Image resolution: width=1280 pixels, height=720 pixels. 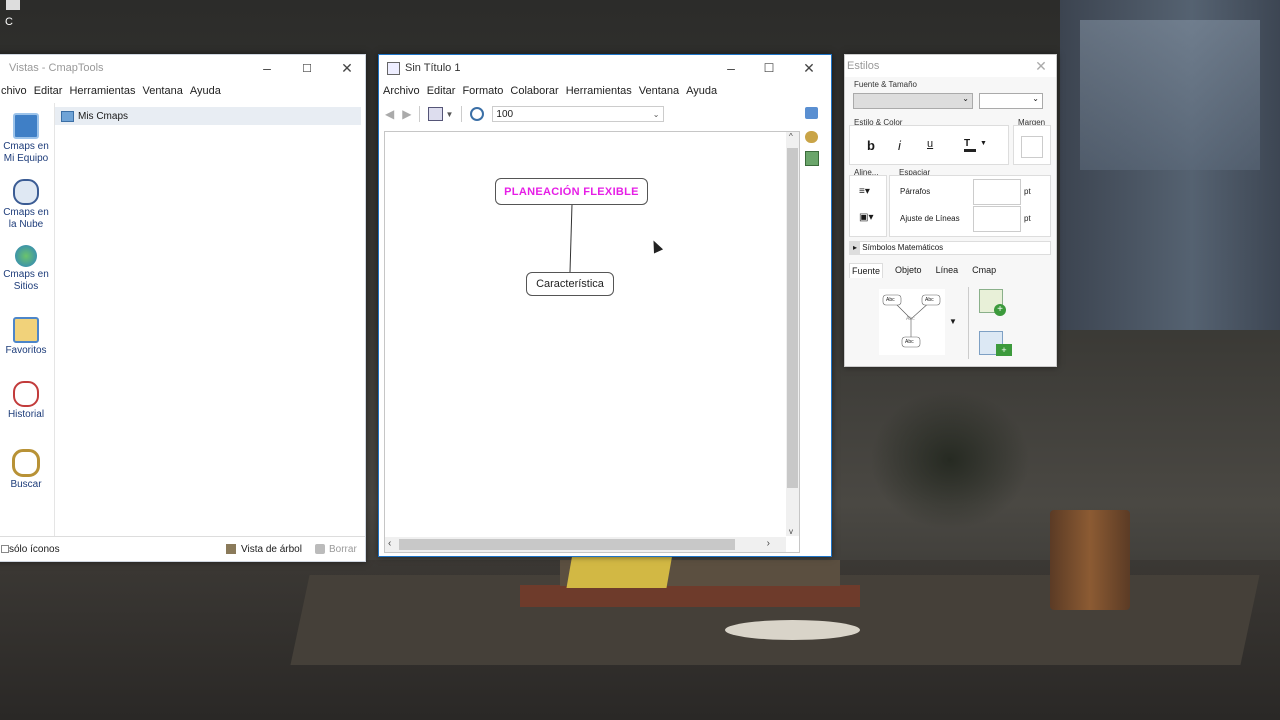 I want to click on concept-node-bottom: Característica, so click(x=570, y=284).